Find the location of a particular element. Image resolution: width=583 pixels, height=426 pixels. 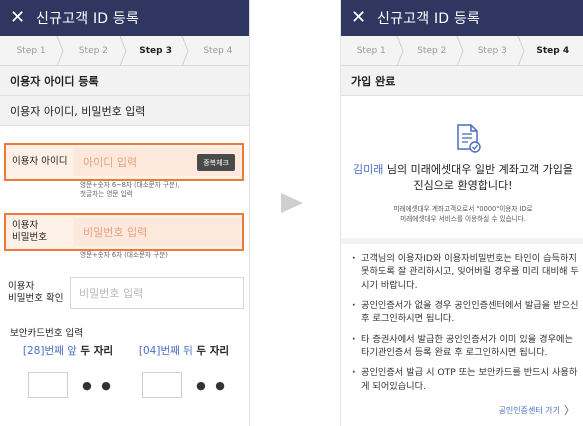

document-check-icon is located at coordinates (469, 138).